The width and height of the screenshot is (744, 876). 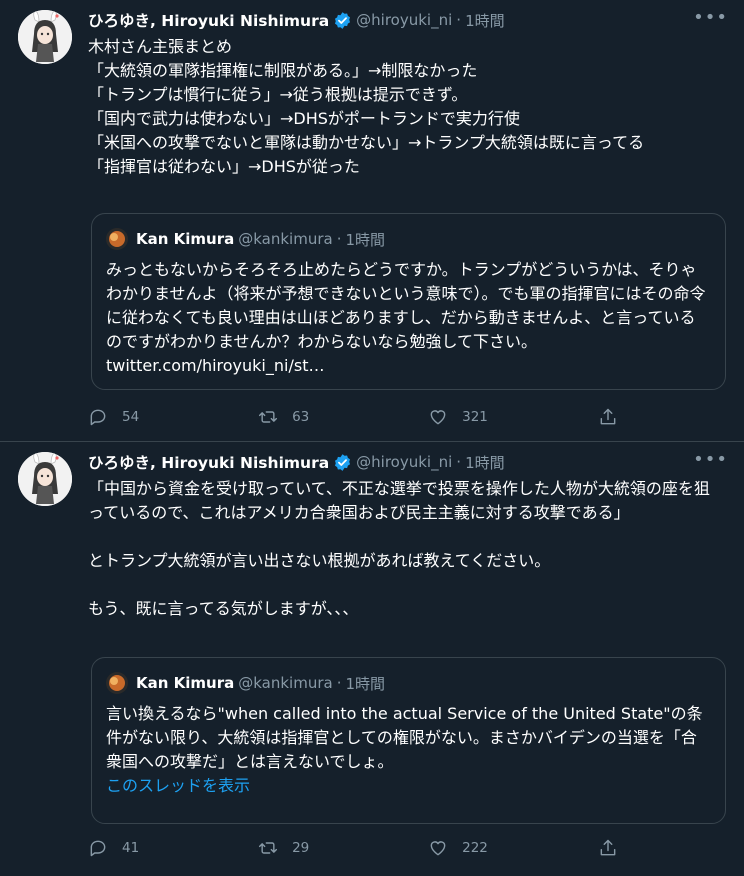 I want to click on retweet-count: 29, so click(x=301, y=848).